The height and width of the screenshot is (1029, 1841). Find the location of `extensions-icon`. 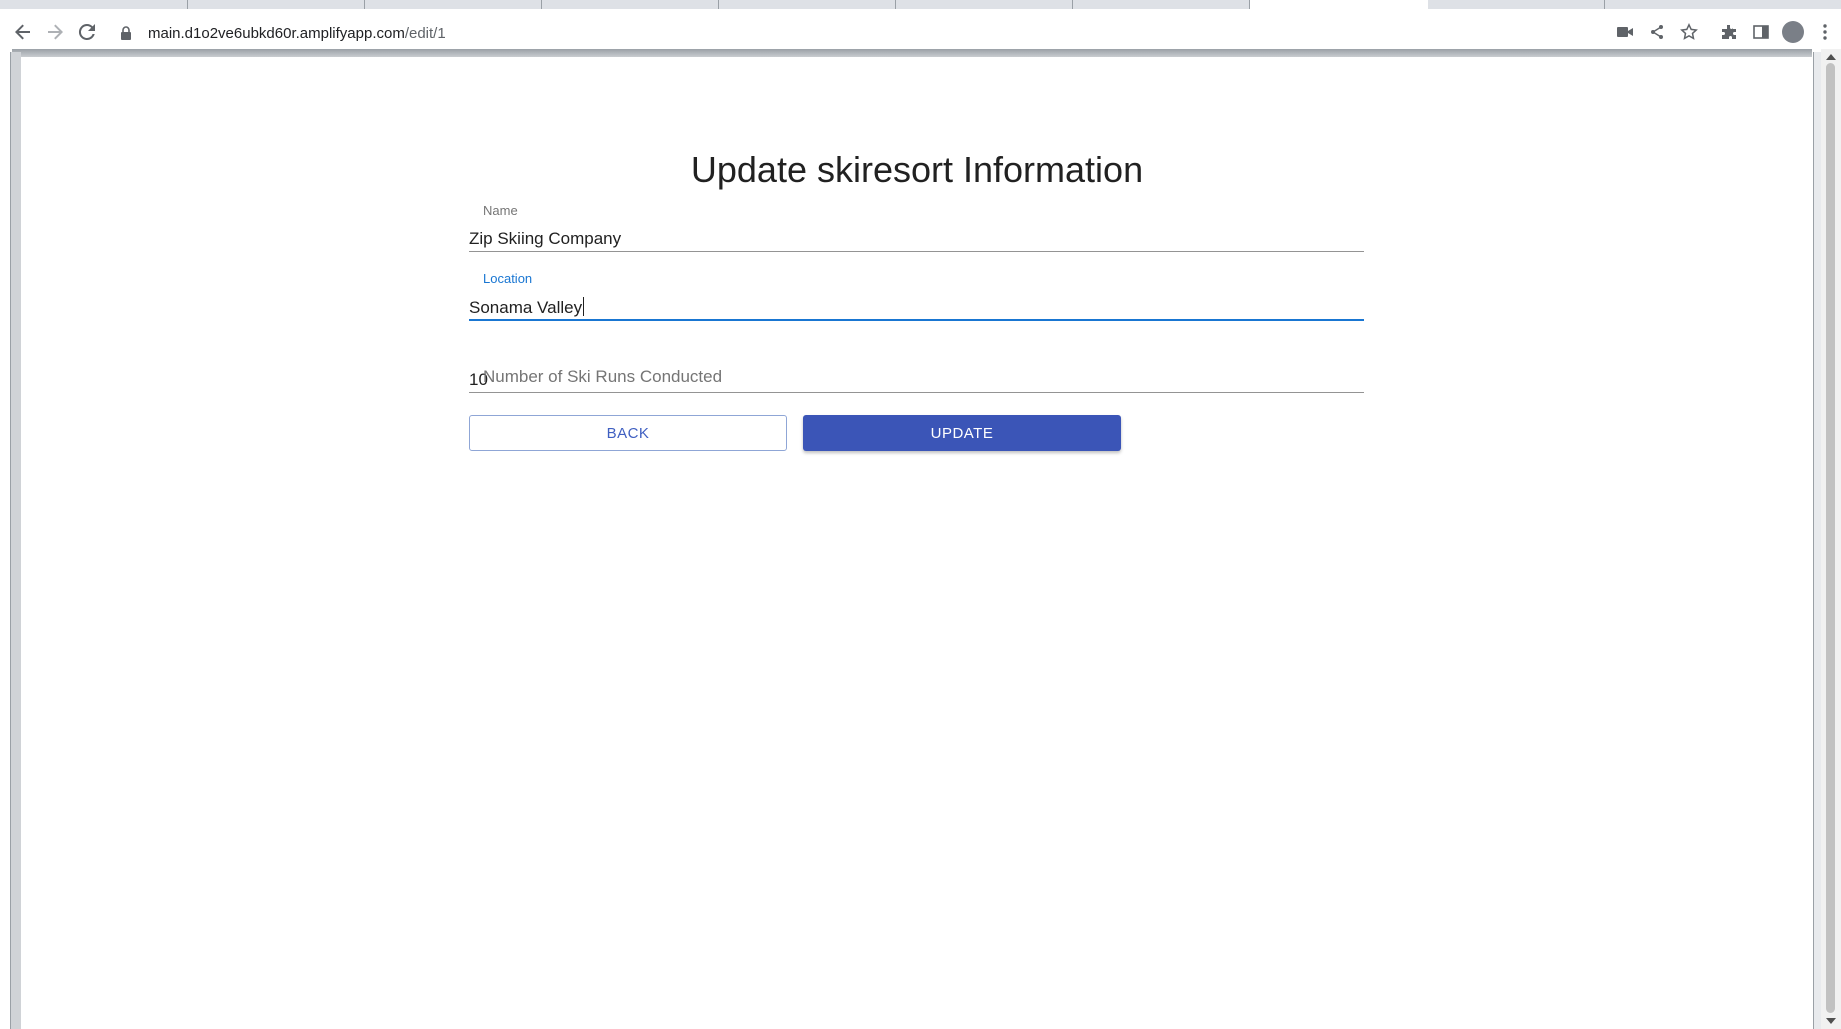

extensions-icon is located at coordinates (1729, 32).